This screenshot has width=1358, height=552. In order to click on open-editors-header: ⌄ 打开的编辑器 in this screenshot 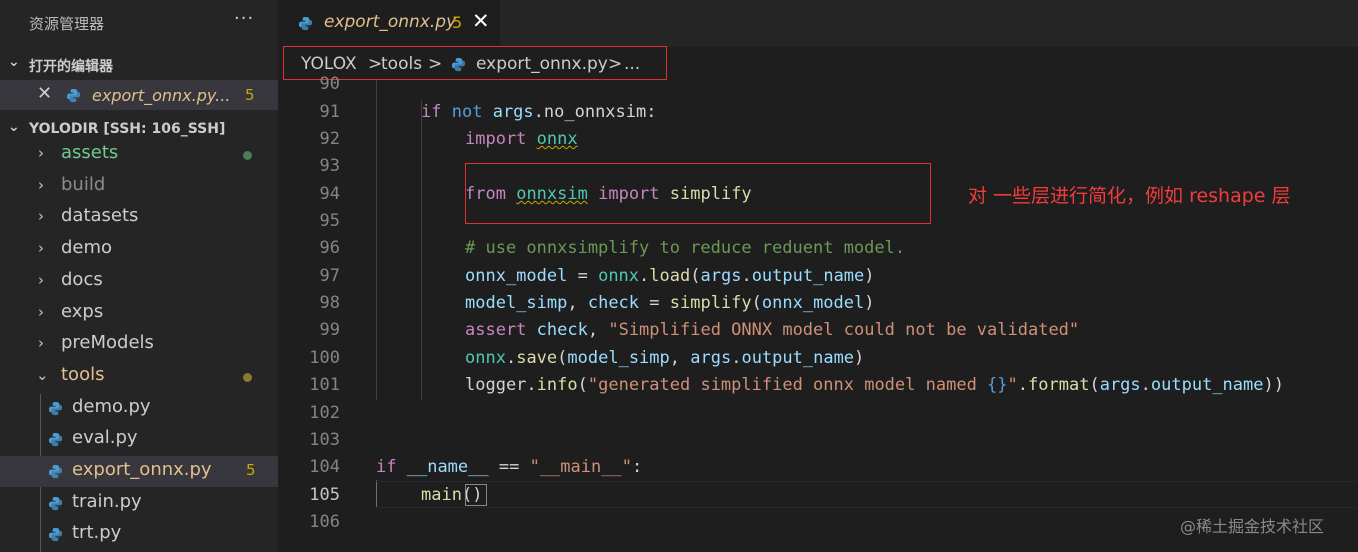, I will do `click(139, 65)`.